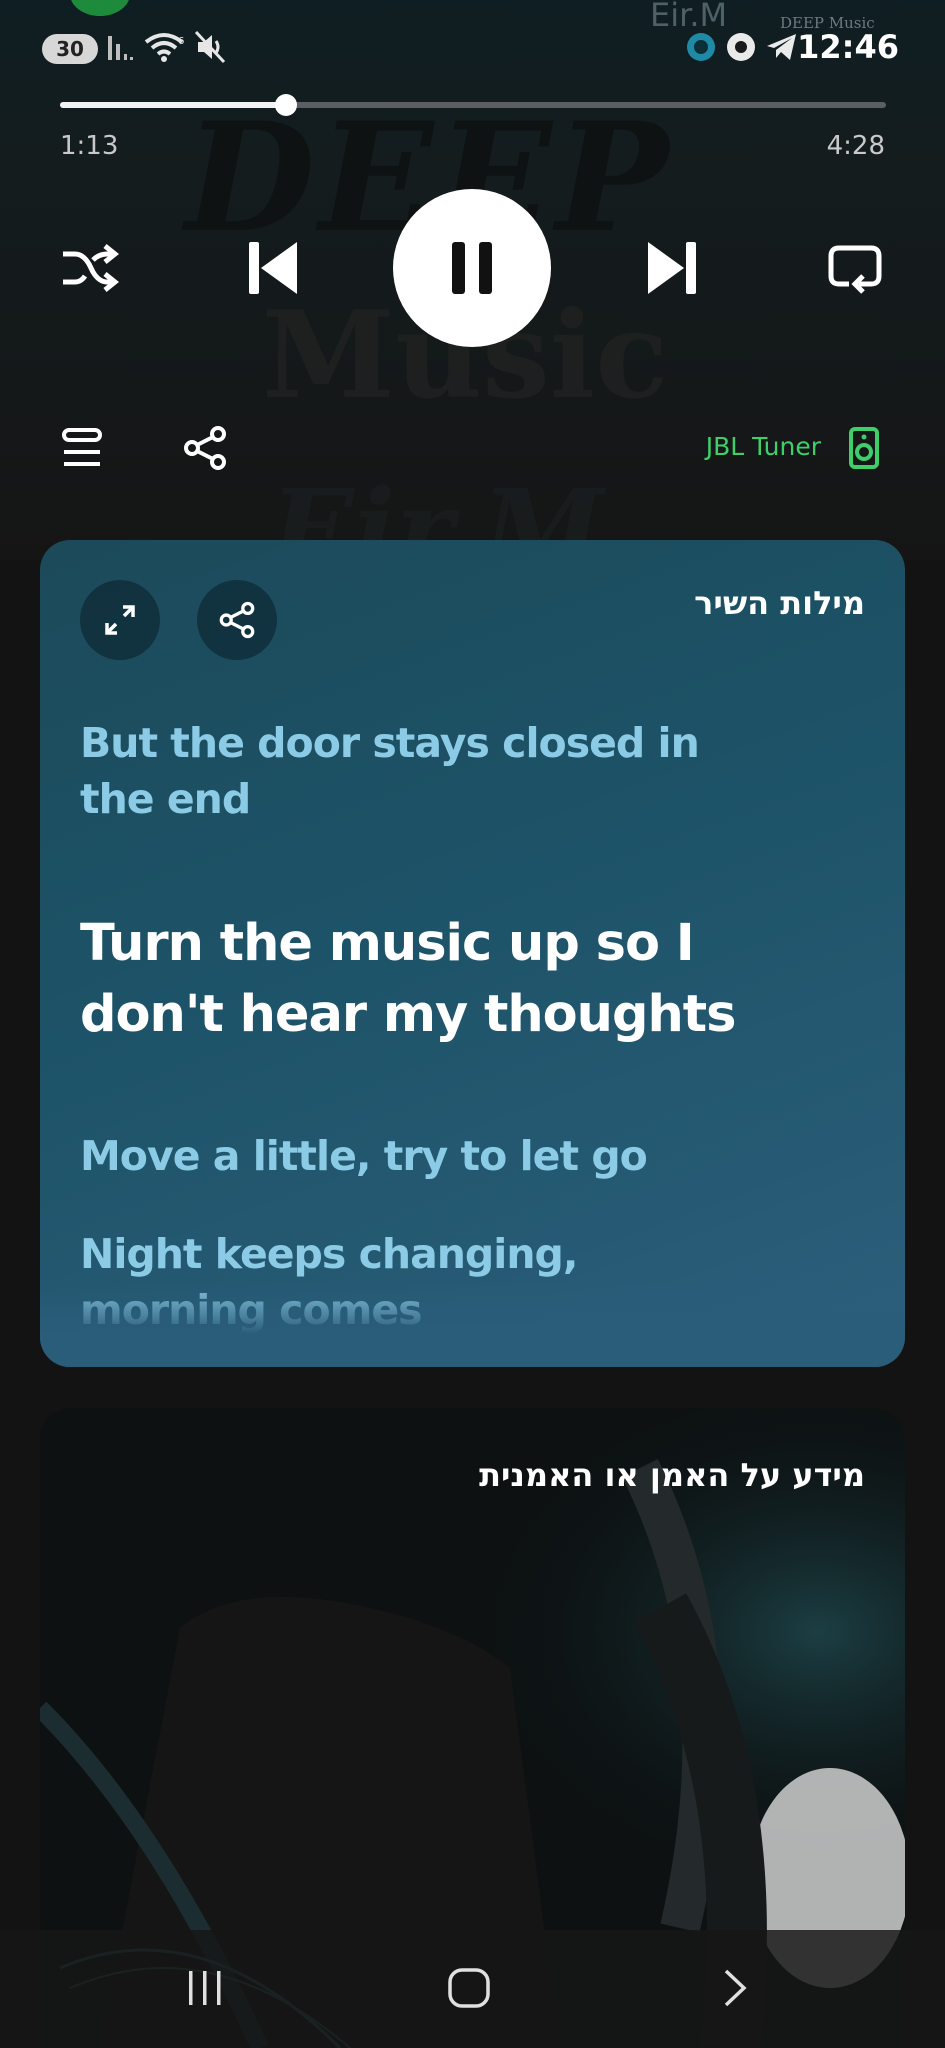 This screenshot has width=945, height=2048. I want to click on recent-apps-button, so click(205, 1988).